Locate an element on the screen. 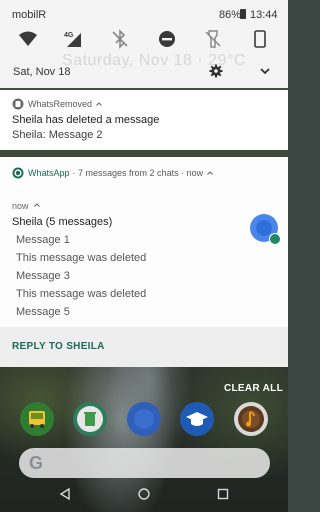 This screenshot has height=512, width=320. music-note-icon is located at coordinates (251, 419).